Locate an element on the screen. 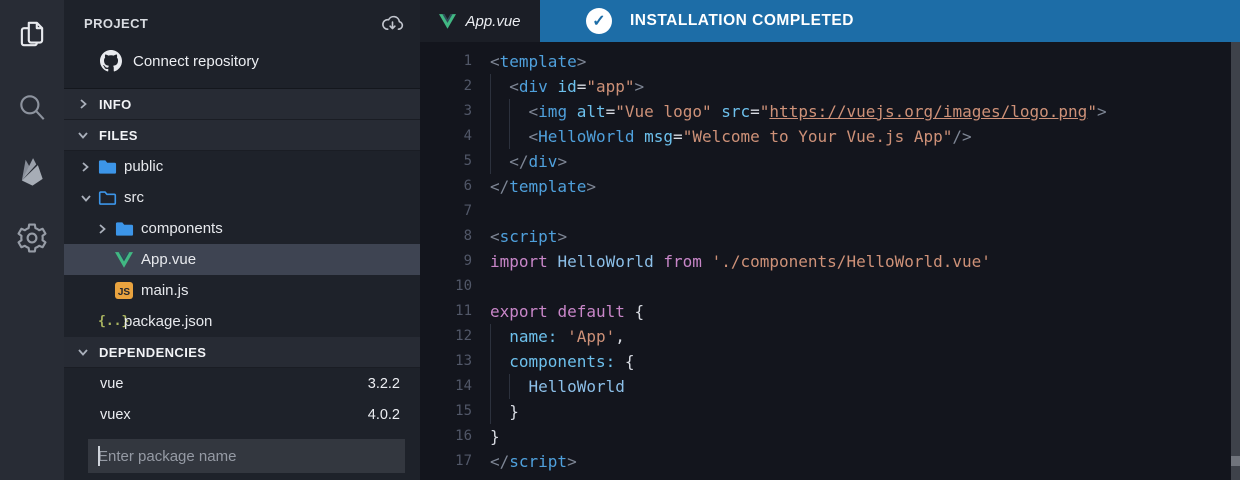 The width and height of the screenshot is (1240, 480). line-number: 6 is located at coordinates (467, 186).